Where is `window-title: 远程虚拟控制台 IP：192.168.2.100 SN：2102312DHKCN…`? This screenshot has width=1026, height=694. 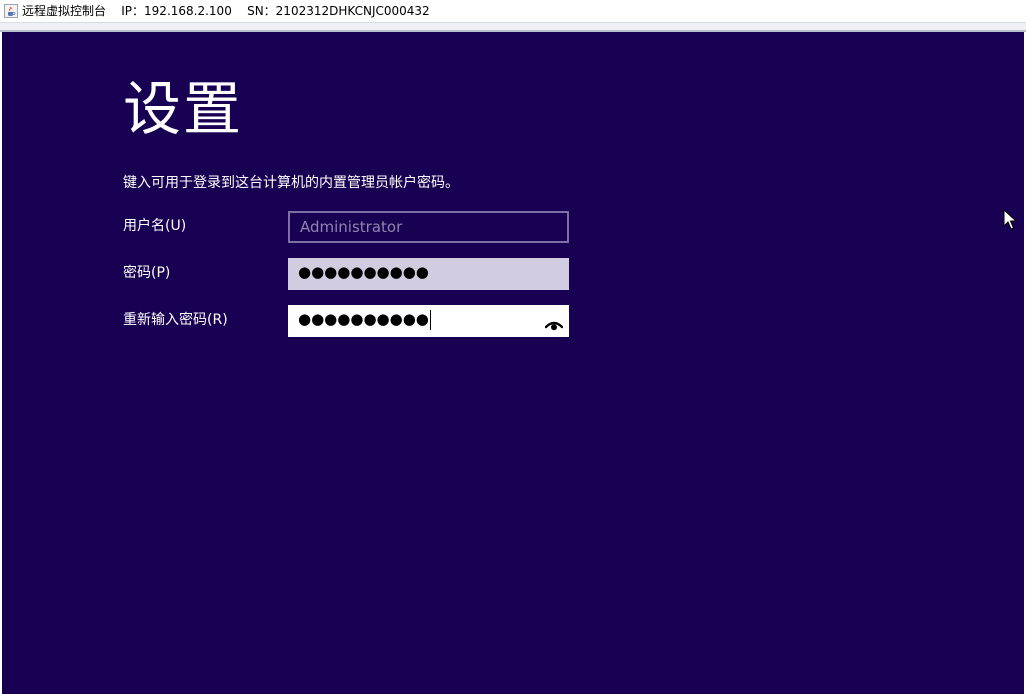
window-title: 远程虚拟控制台 IP：192.168.2.100 SN：2102312DHKCN… is located at coordinates (226, 11).